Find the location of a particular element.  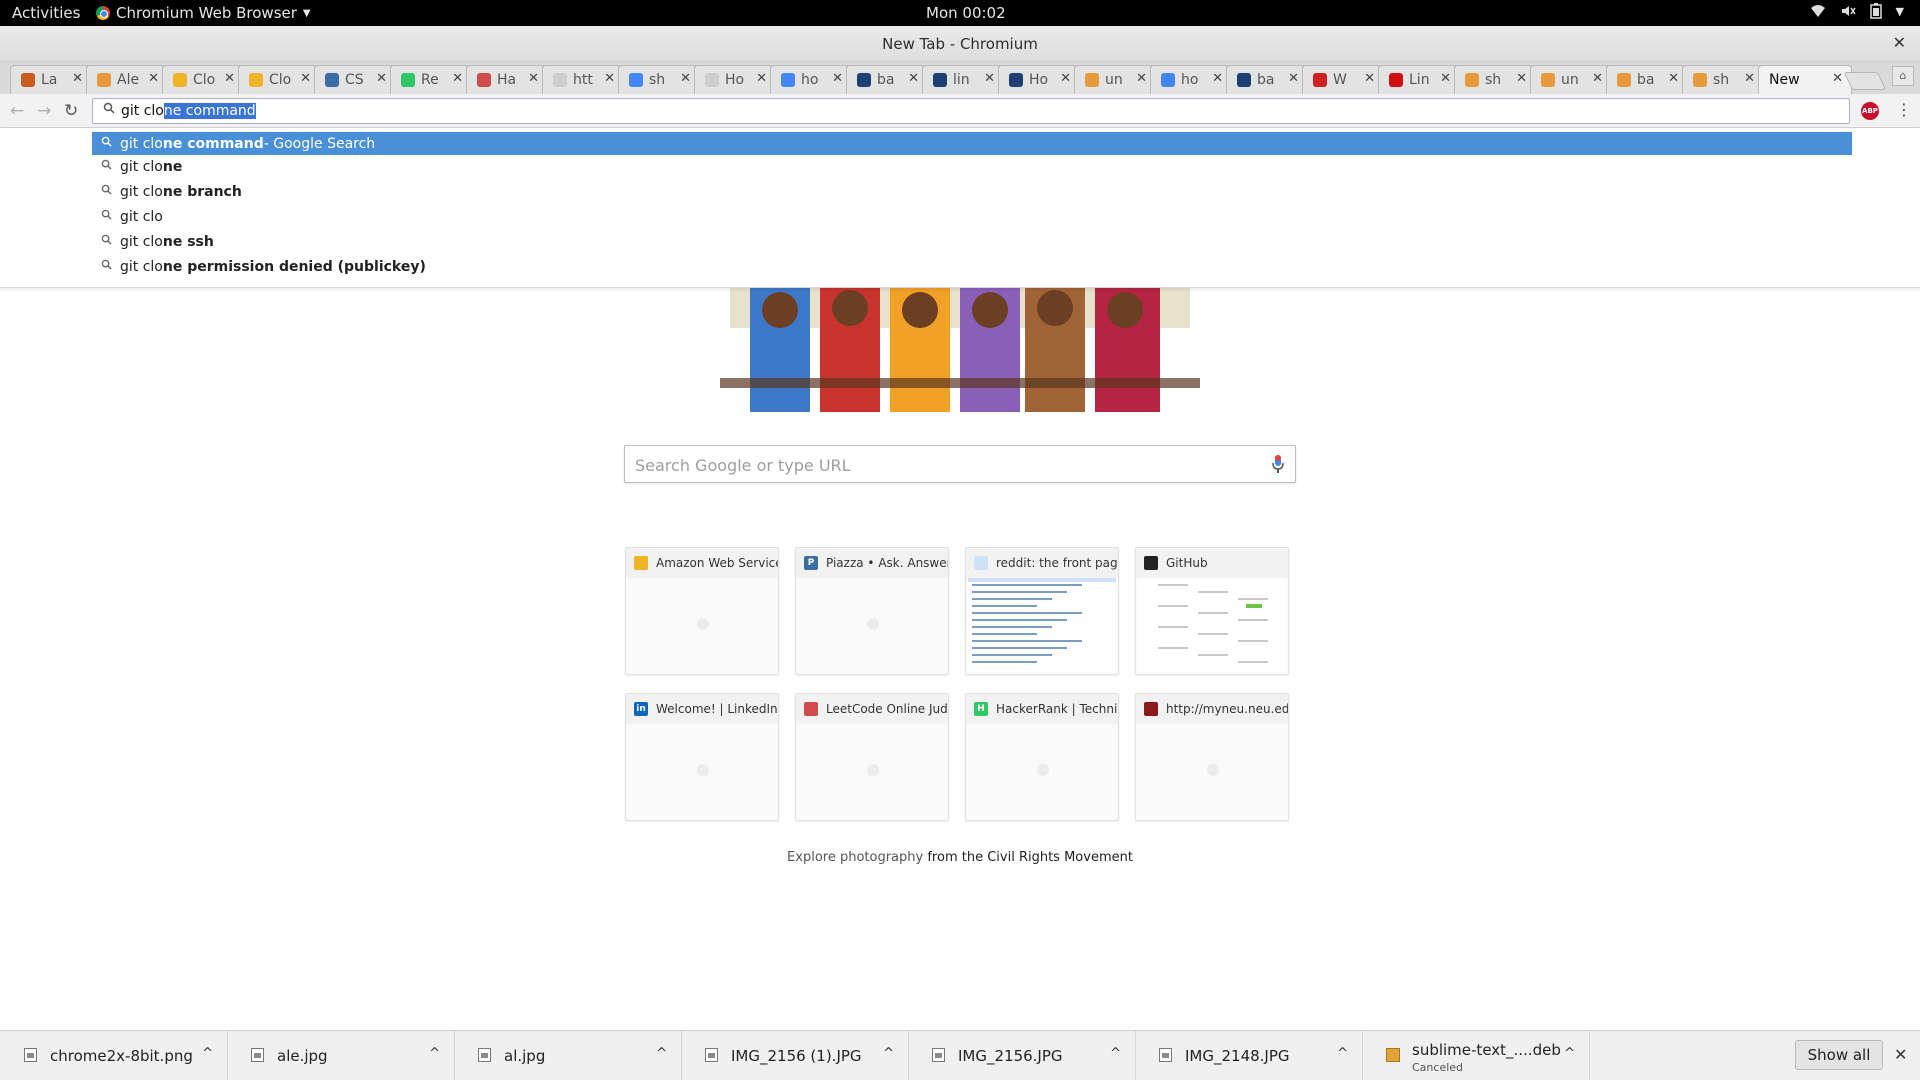

tab-label: un is located at coordinates (1114, 80).